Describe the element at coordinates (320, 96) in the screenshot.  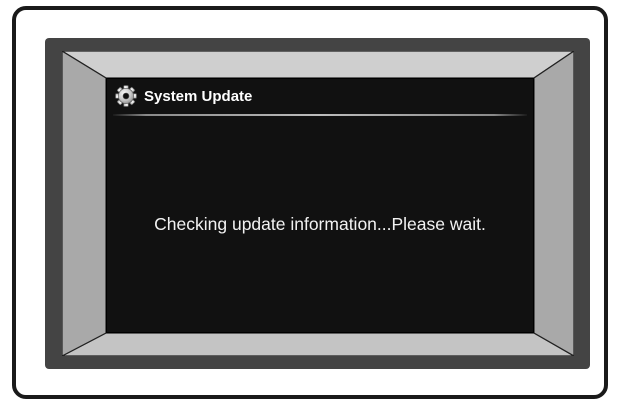
I see `dialog-title-bar: System Update` at that location.